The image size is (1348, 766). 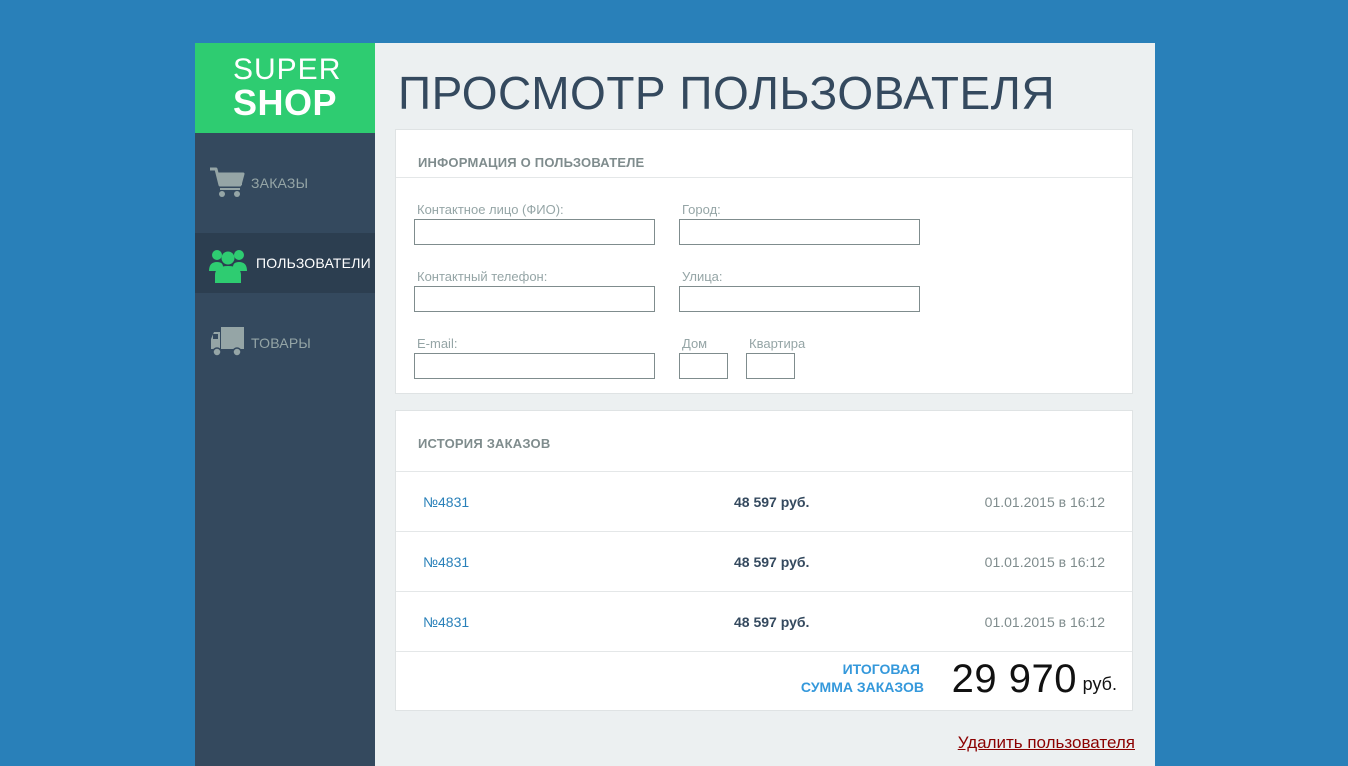 What do you see at coordinates (1099, 684) in the screenshot?
I see `total-unit: руб.` at bounding box center [1099, 684].